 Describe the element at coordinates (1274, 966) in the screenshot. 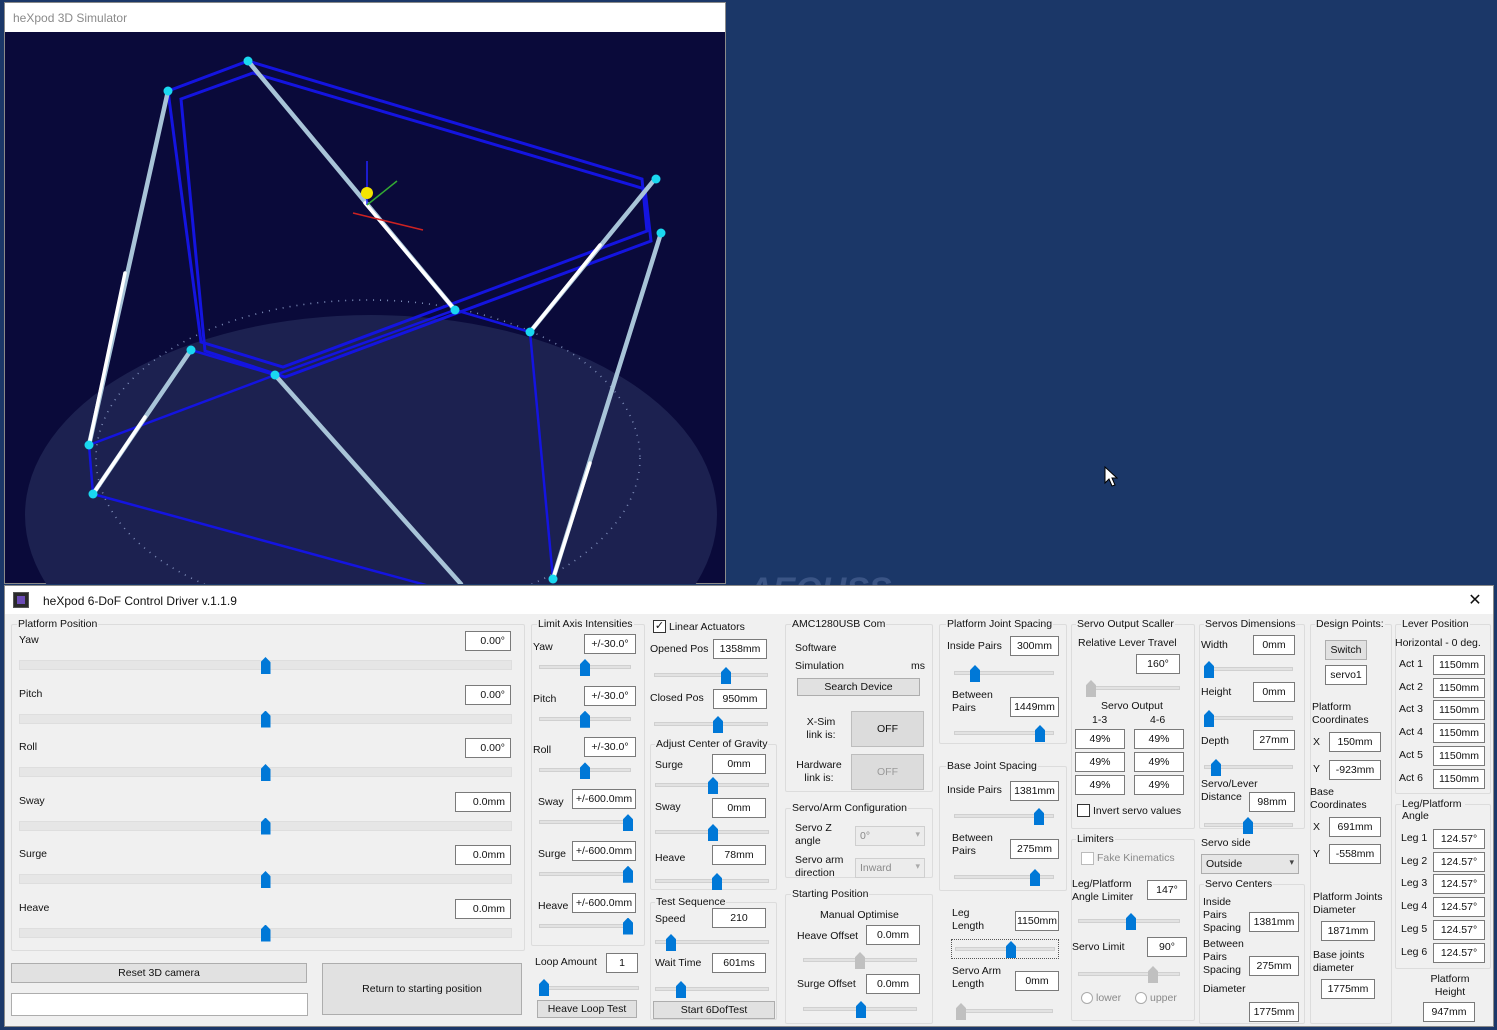

I see `centers-between-value: 275mm` at that location.